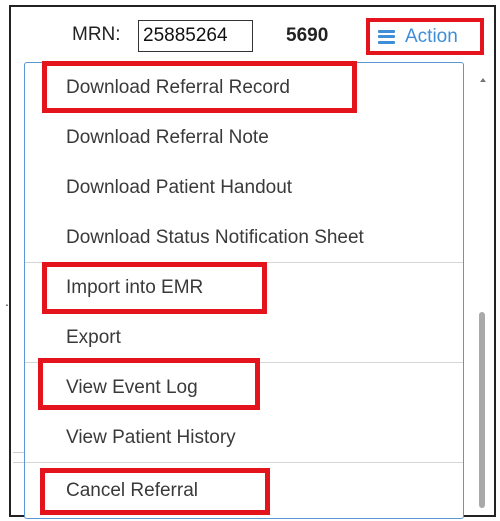  Describe the element at coordinates (244, 238) in the screenshot. I see `menu-item-download-status-notification-sheet: Download Status Notification Sheet` at that location.